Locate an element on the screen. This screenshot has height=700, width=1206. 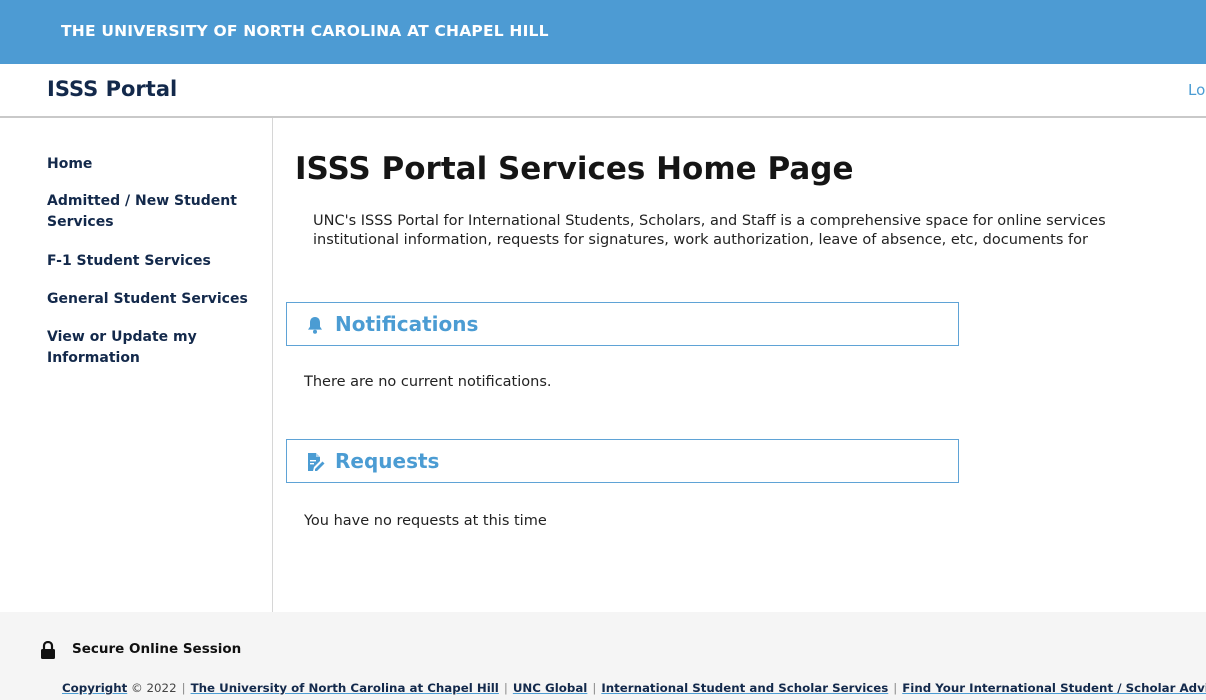
sidebar-item-home: Home is located at coordinates (154, 164).